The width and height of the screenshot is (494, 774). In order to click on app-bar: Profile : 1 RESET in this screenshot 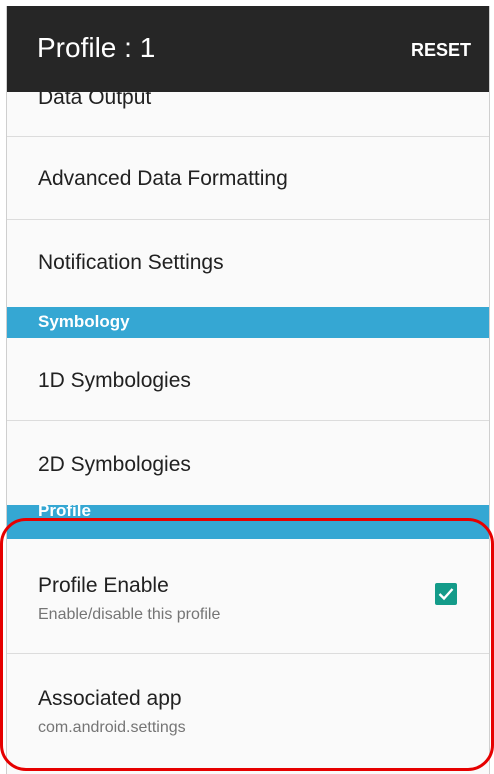, I will do `click(248, 49)`.